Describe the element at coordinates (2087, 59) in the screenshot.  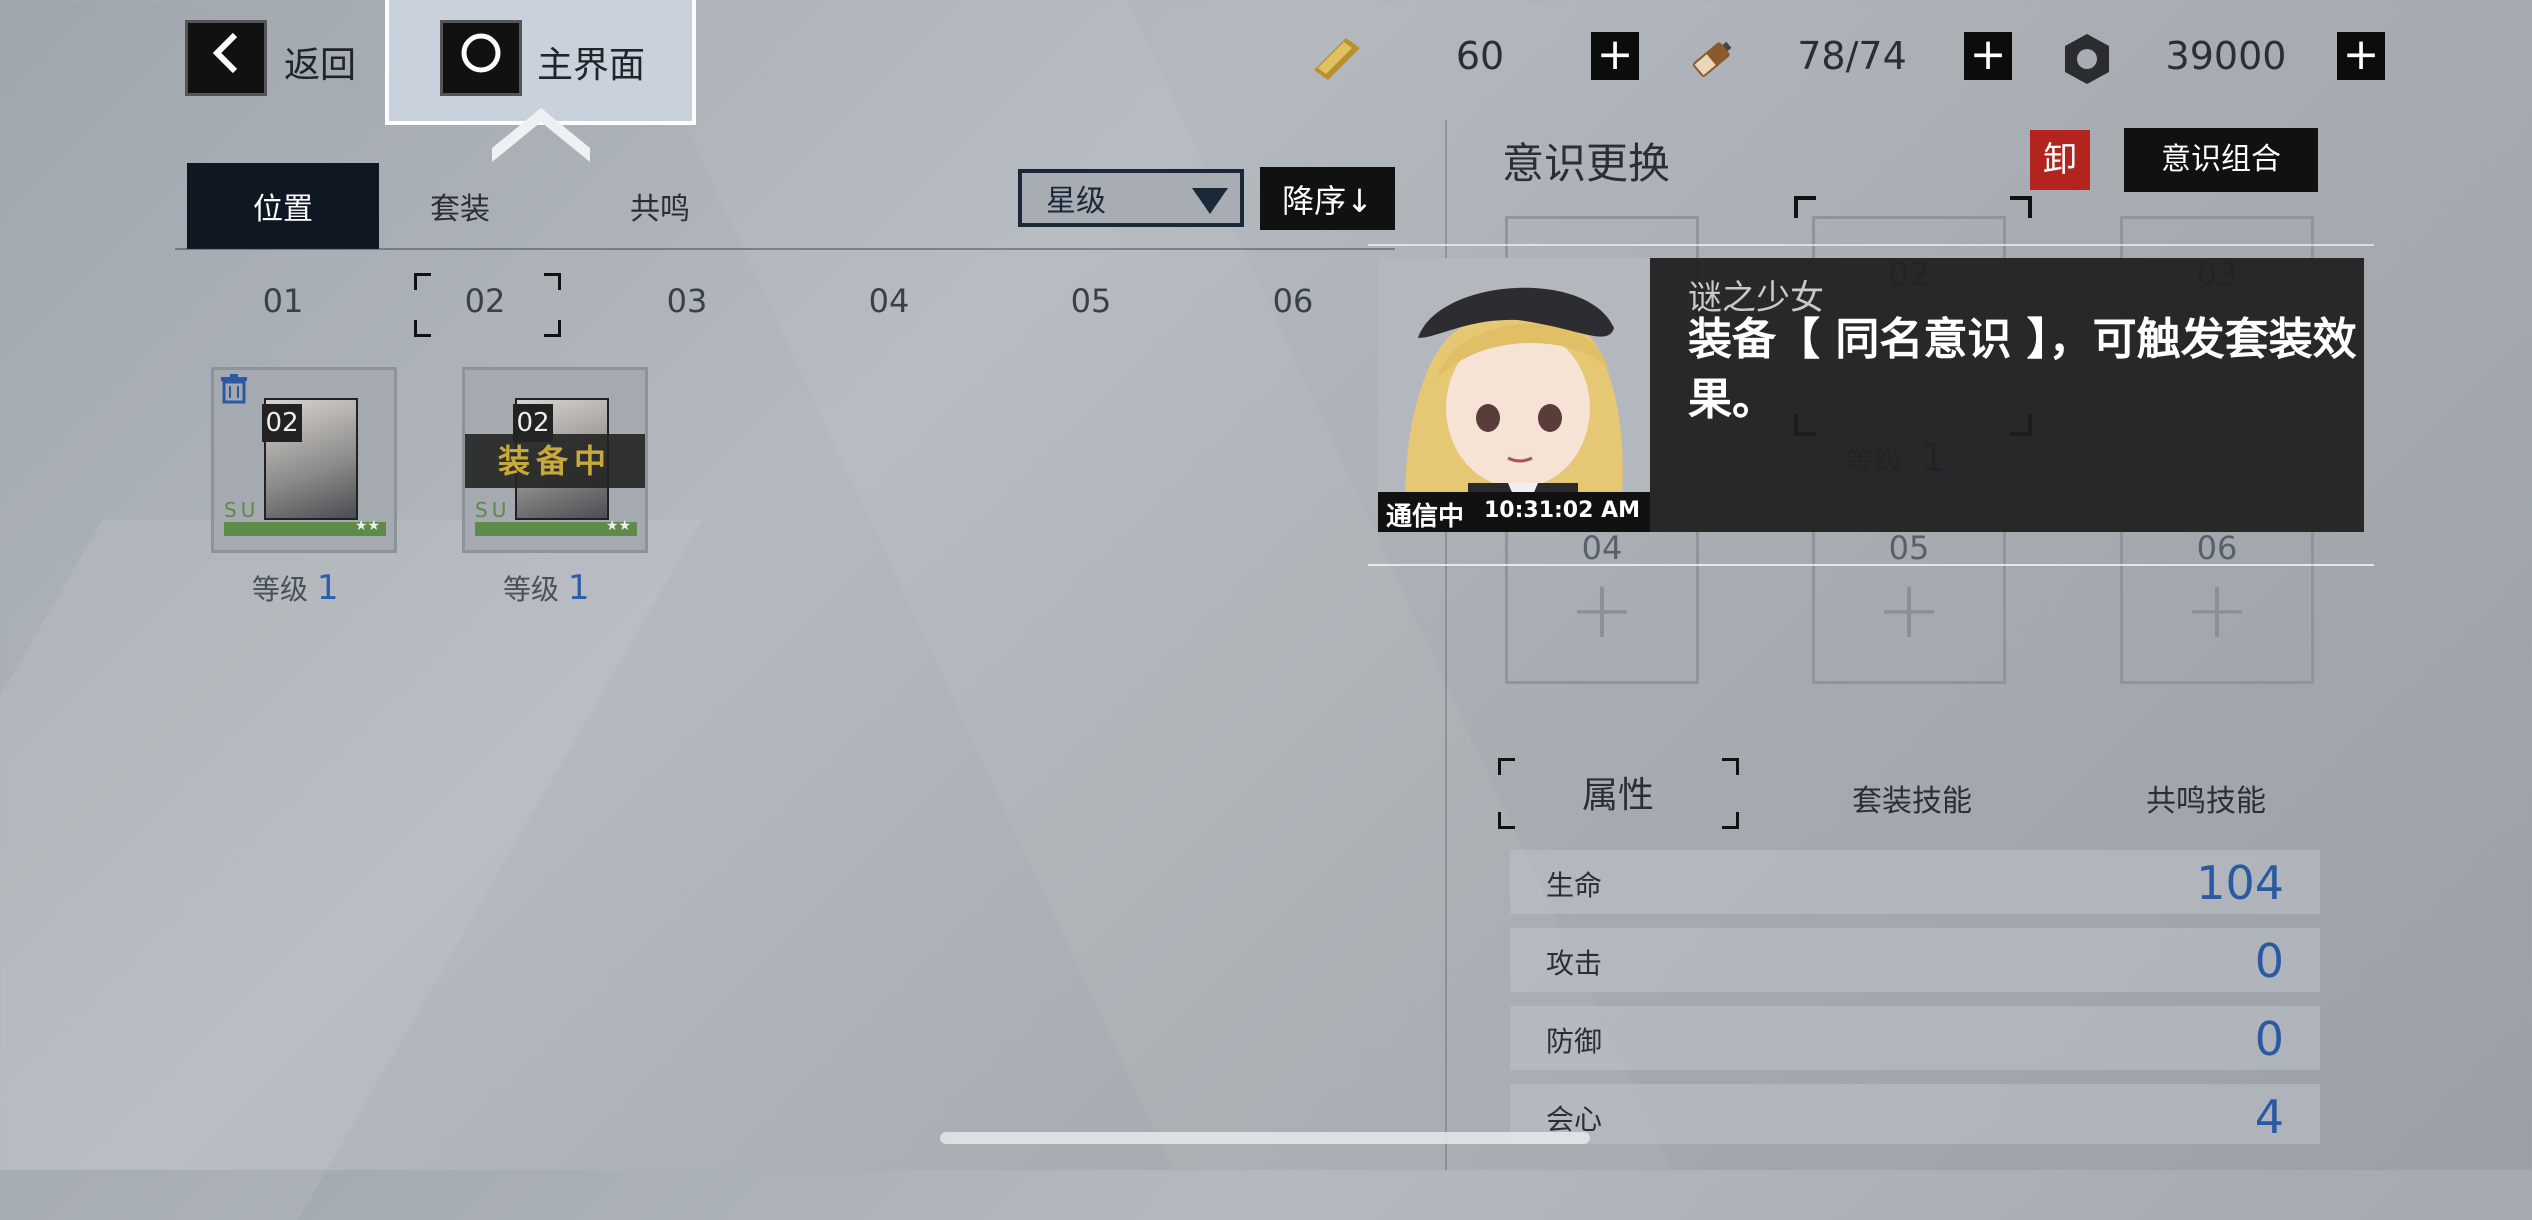
I see `hex-nut-icon` at that location.